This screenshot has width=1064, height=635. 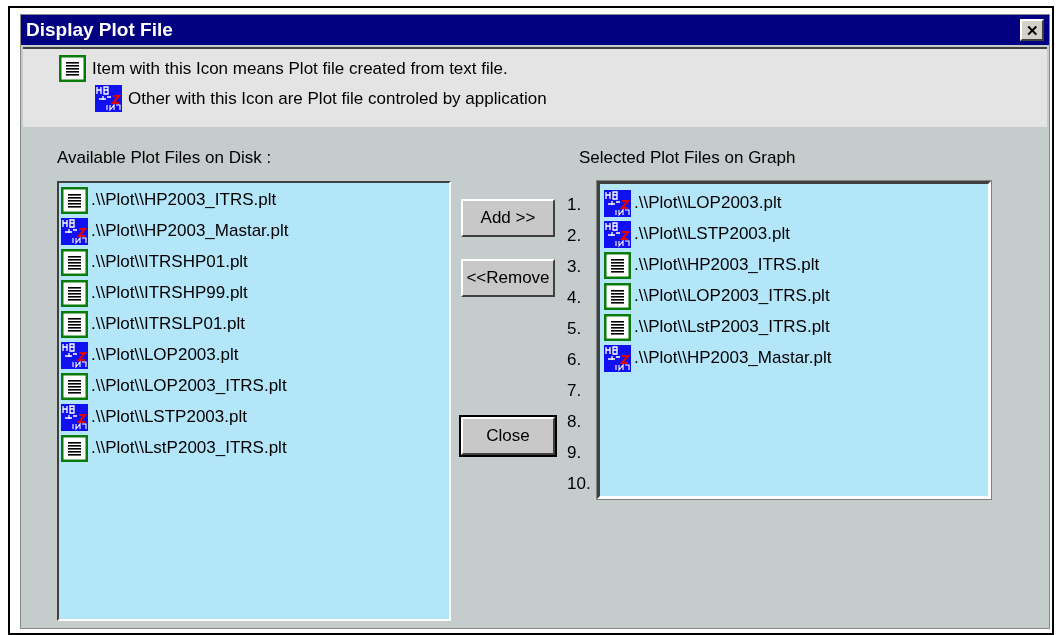 What do you see at coordinates (508, 436) in the screenshot?
I see `dialog-button: Close` at bounding box center [508, 436].